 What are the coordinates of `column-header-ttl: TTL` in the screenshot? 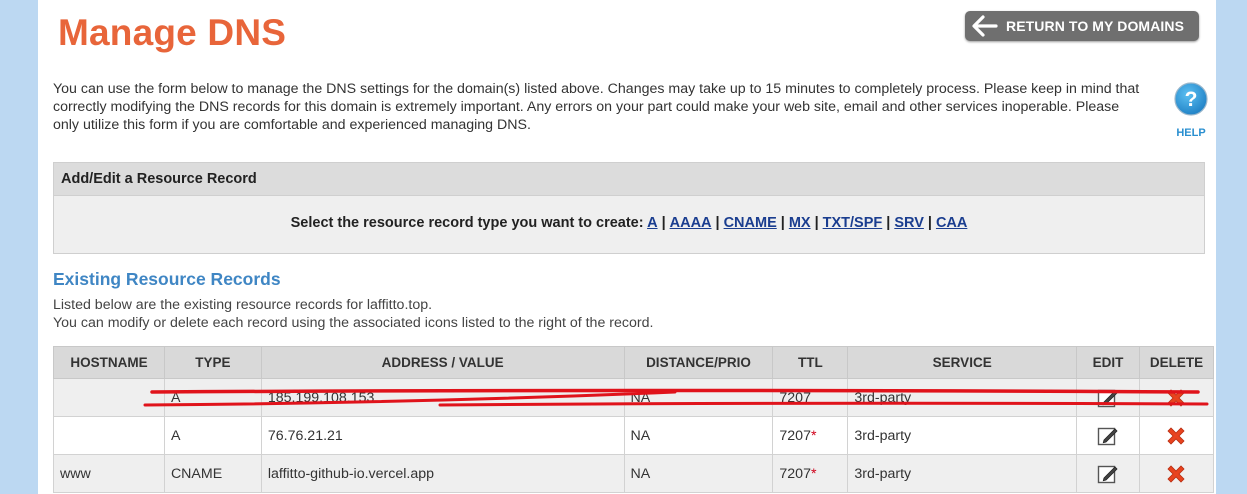 It's located at (810, 362).